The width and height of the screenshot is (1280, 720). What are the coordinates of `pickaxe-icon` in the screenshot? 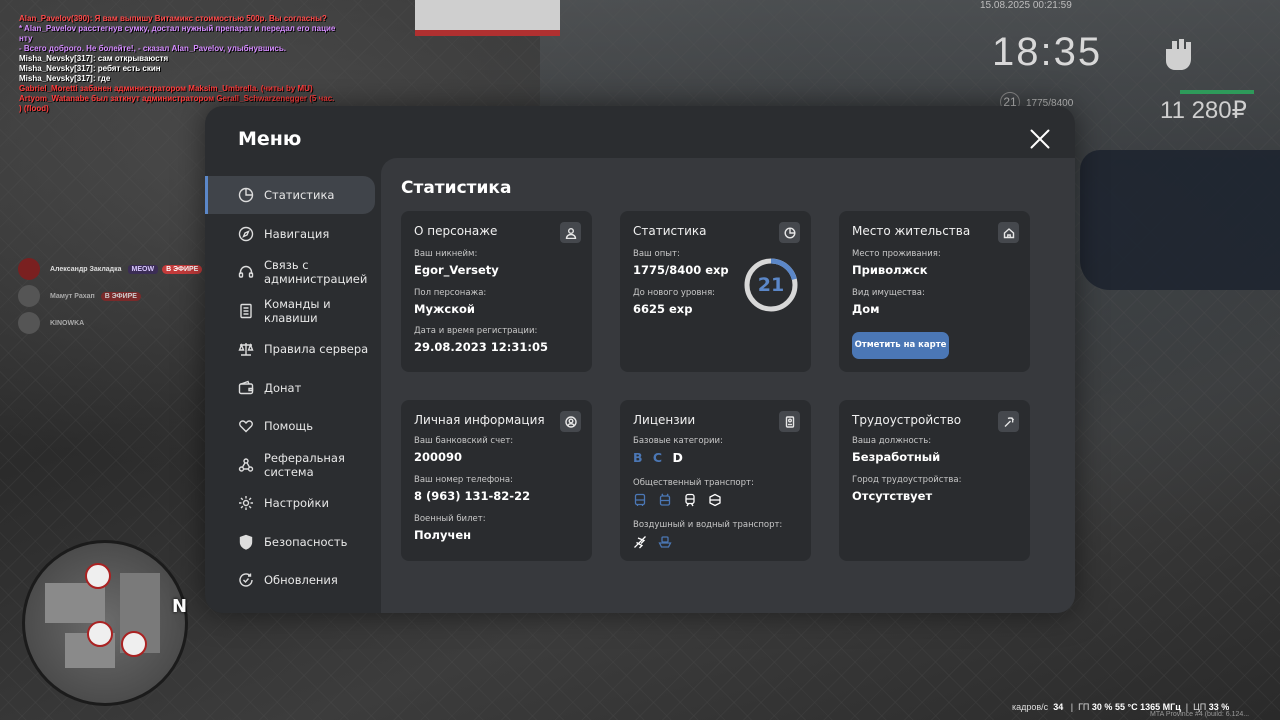 It's located at (1008, 421).